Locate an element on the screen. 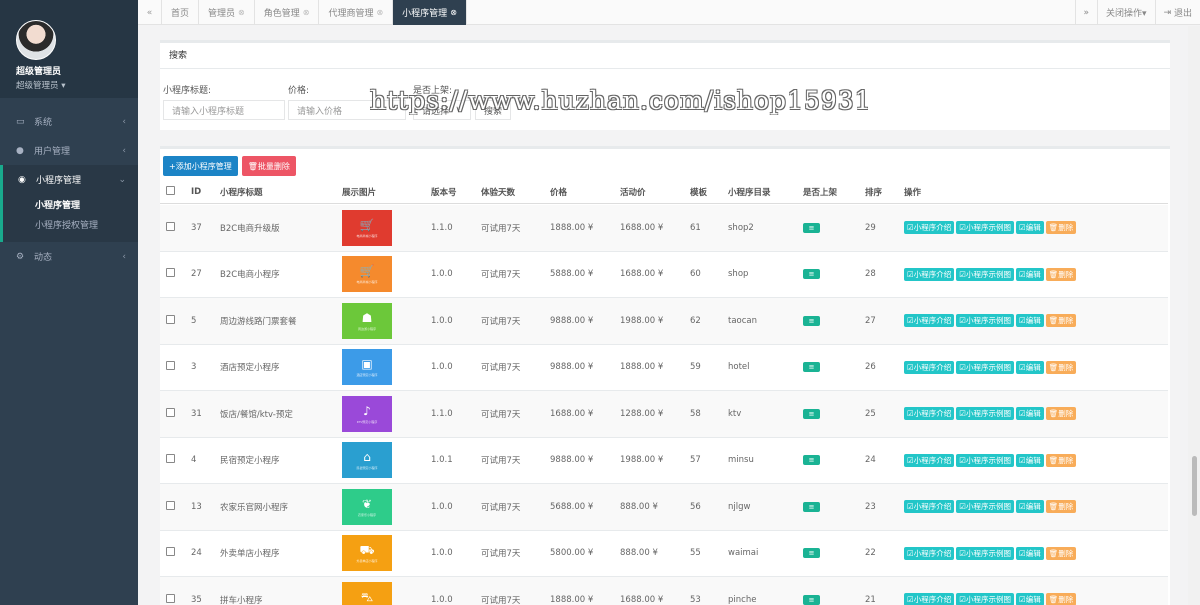  tab-admin: 管理员 ⊗ is located at coordinates (227, 12).